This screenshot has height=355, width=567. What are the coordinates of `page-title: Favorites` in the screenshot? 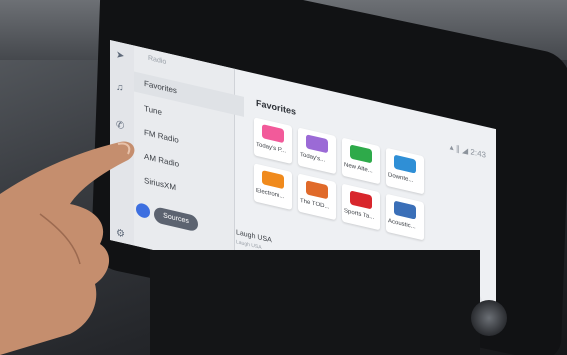 It's located at (276, 107).